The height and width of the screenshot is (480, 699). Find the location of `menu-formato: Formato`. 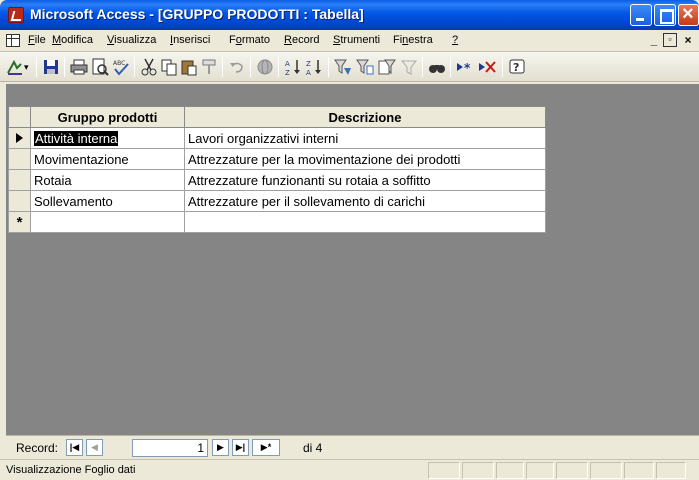

menu-formato: Formato is located at coordinates (249, 40).